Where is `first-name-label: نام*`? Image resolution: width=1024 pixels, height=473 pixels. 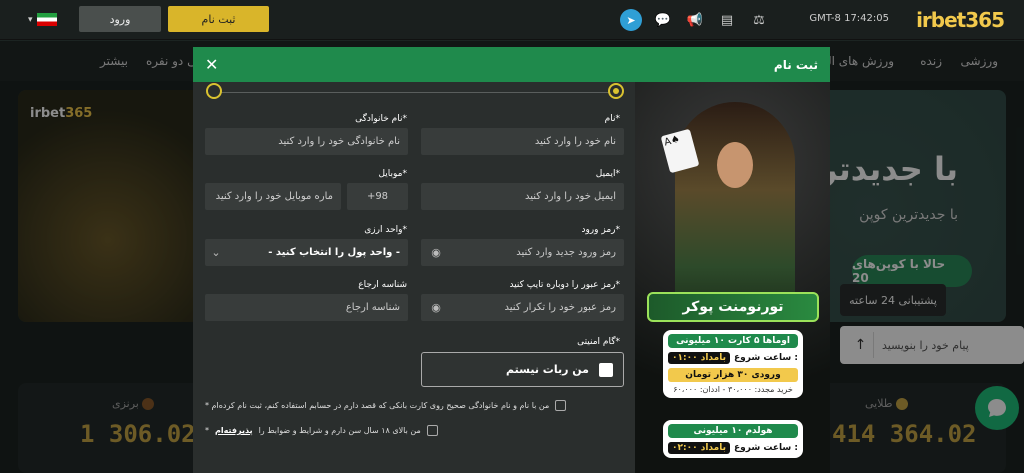
first-name-label: نام* is located at coordinates (612, 119).